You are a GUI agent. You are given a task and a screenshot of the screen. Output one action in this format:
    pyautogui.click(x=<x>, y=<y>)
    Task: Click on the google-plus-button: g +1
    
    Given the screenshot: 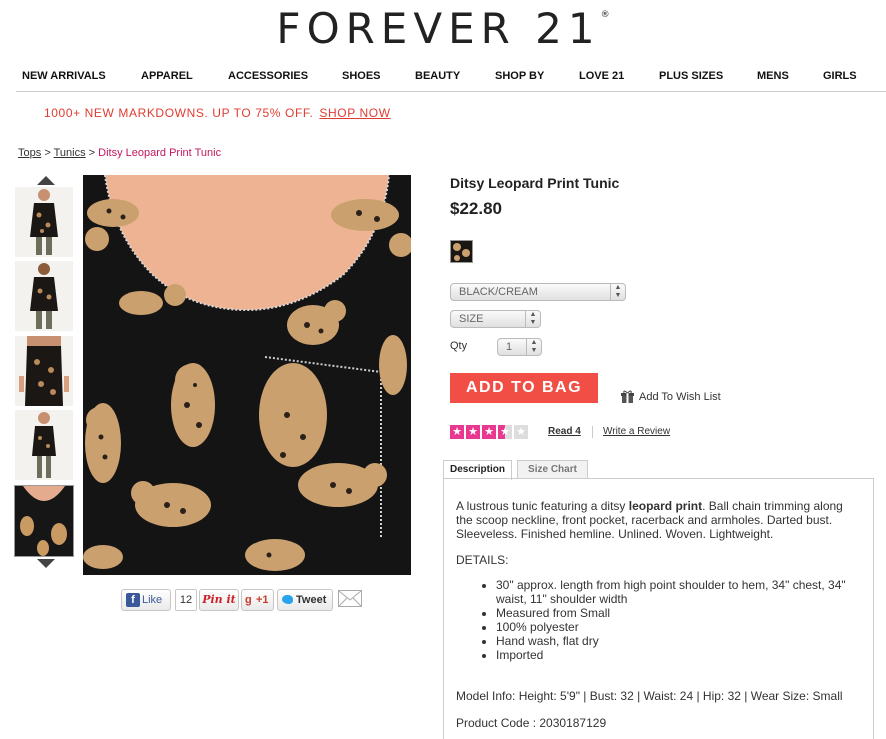 What is the action you would take?
    pyautogui.click(x=257, y=600)
    